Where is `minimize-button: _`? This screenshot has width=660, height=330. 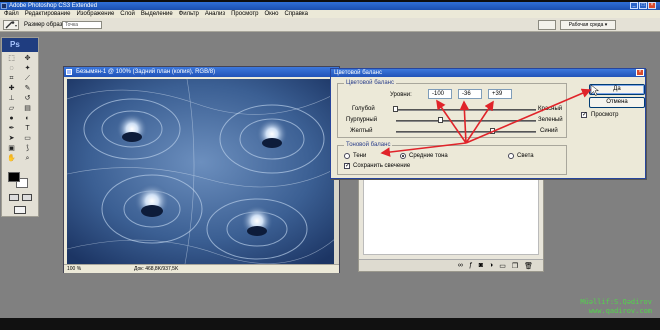
minimize-button: _ is located at coordinates (634, 5).